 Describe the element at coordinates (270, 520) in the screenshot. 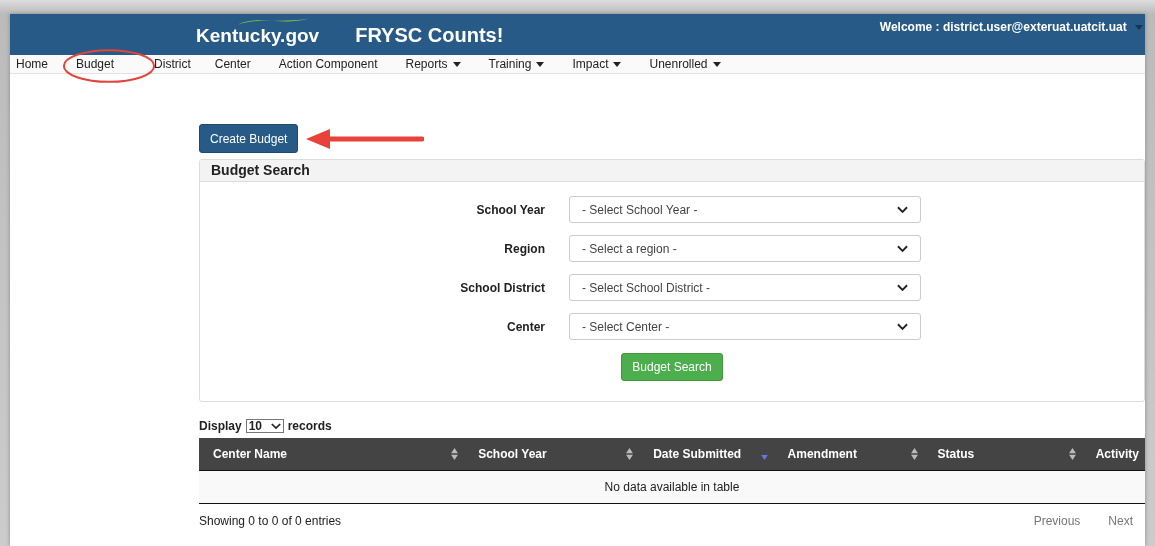

I see `table-info: Showing 0 to 0 of 0 entries` at that location.